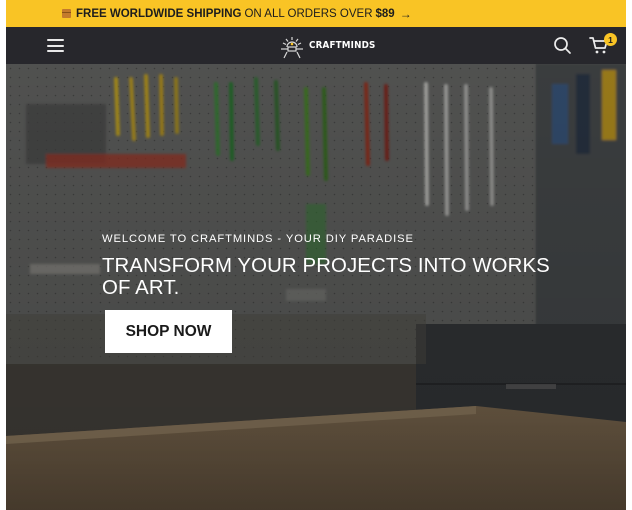 The height and width of the screenshot is (510, 632). Describe the element at coordinates (308, 13) in the screenshot. I see `announcement-text: ON ALL ORDERS OVER` at that location.